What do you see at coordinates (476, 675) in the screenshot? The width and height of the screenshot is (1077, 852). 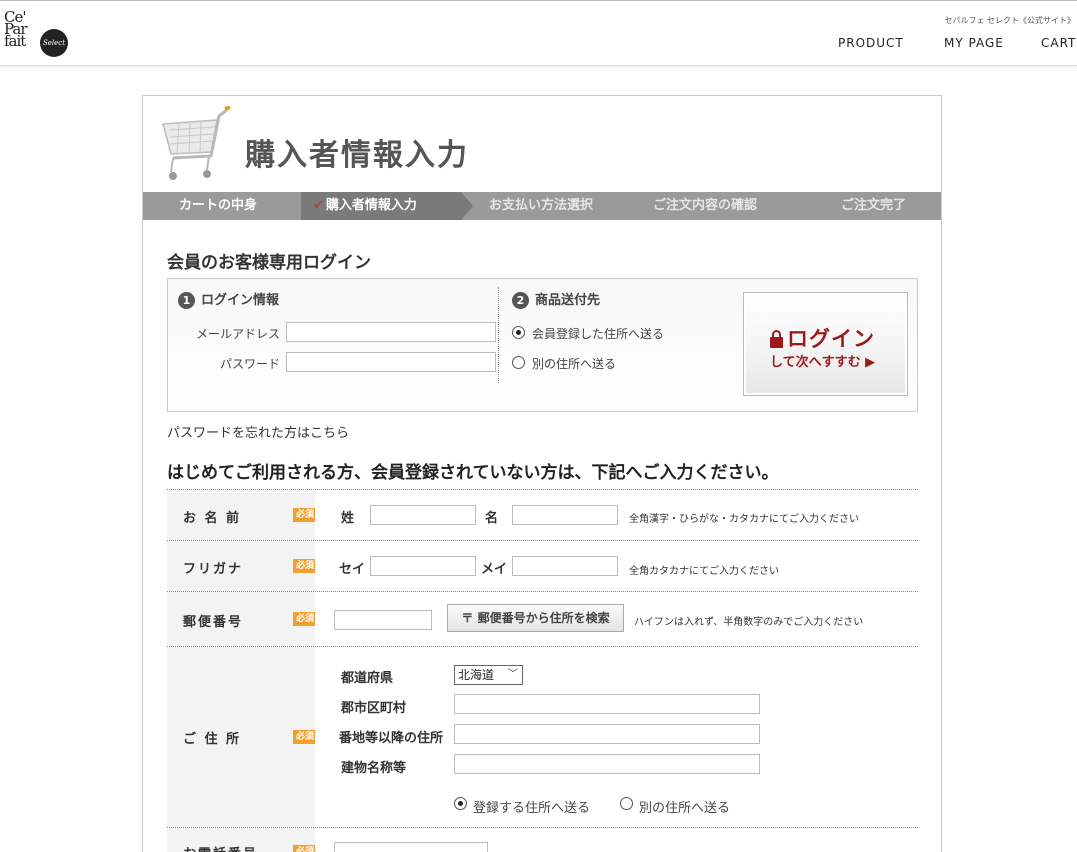 I see `prefecture-value: 北海道` at bounding box center [476, 675].